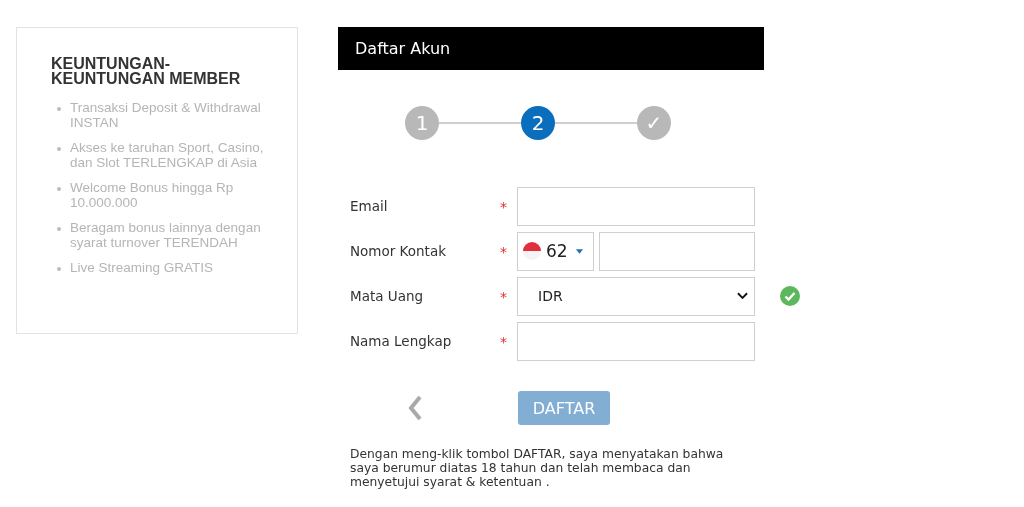  What do you see at coordinates (677, 251) in the screenshot?
I see `phone-input-field` at bounding box center [677, 251].